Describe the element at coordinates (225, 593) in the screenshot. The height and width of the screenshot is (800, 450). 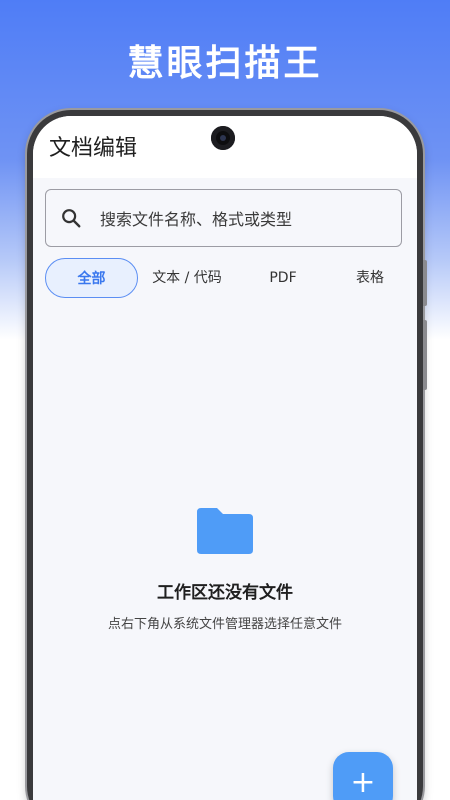
I see `empty-state-title: 工作区还没有文件` at that location.